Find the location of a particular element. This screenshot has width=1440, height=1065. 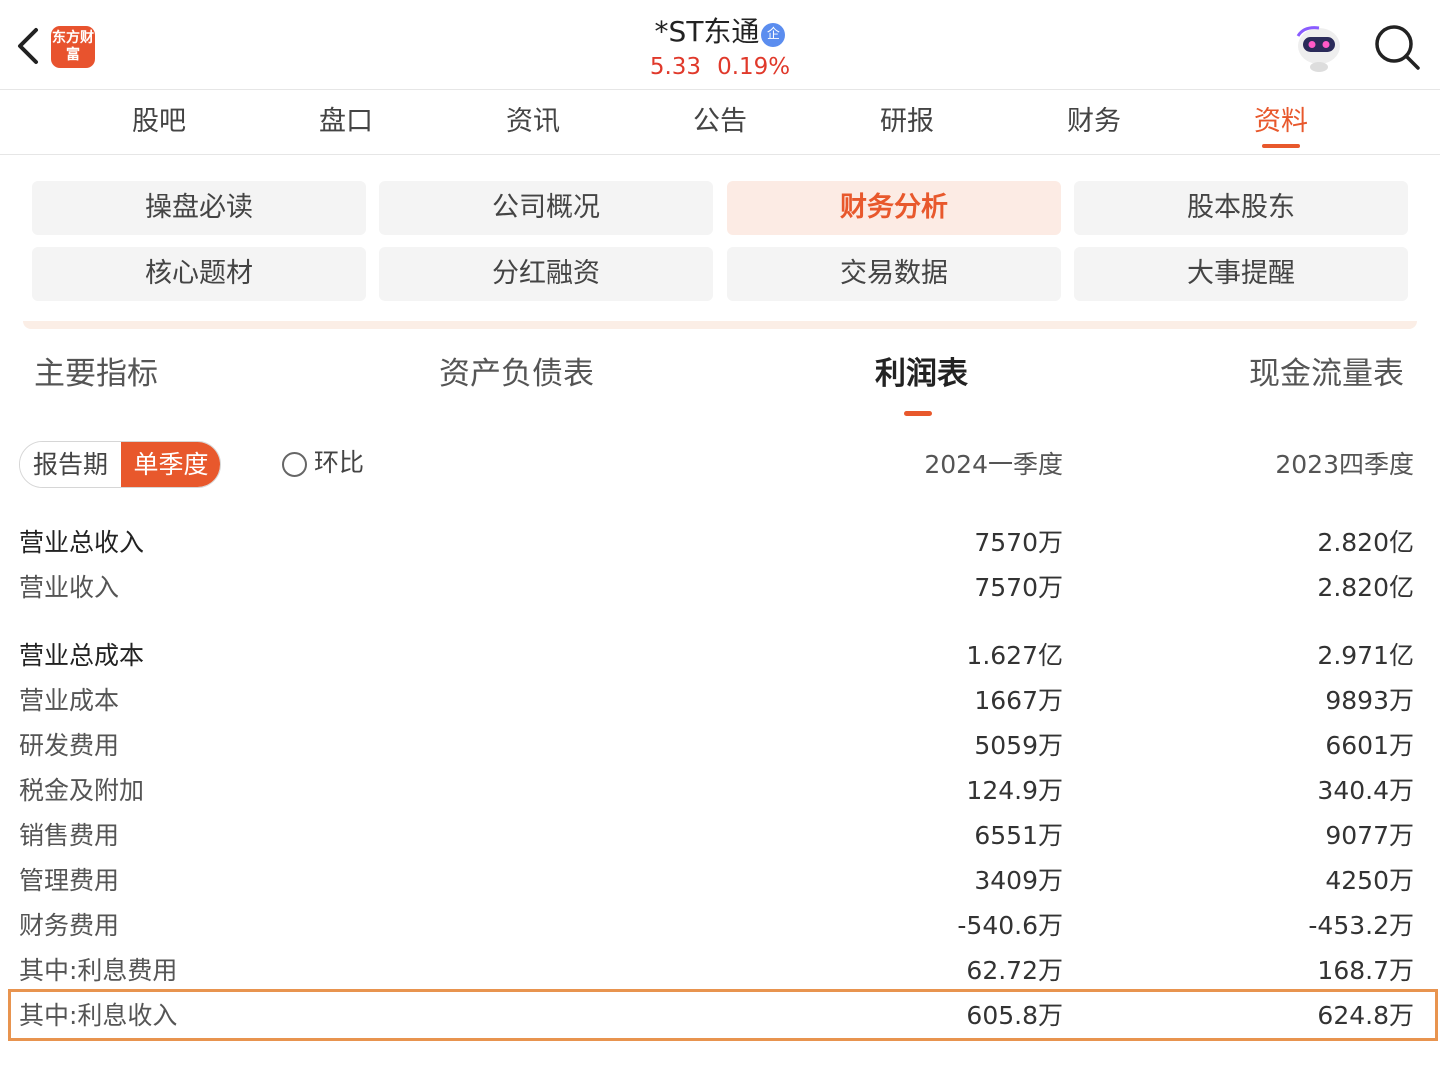

qoq-radio is located at coordinates (294, 464).